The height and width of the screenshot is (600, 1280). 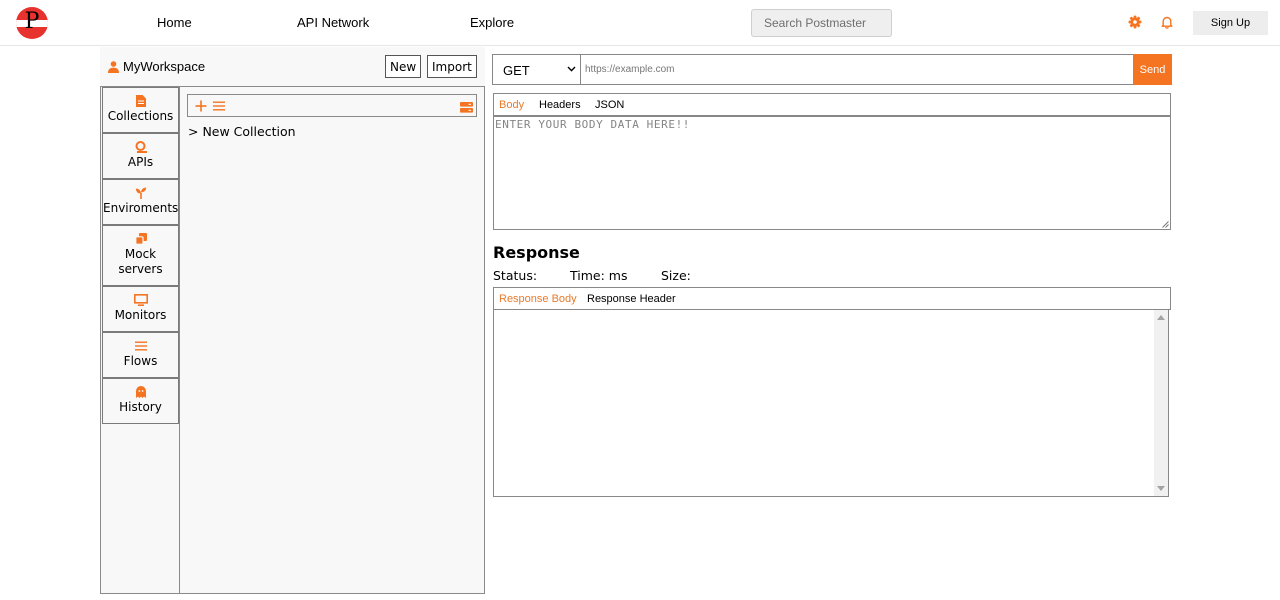 I want to click on response-status: Status:, so click(x=515, y=275).